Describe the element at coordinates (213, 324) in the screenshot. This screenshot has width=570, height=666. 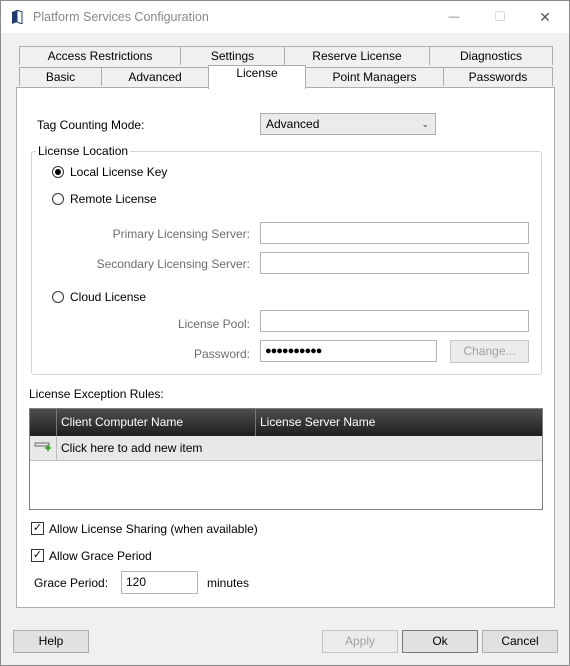
I see `license-pool-label: License Pool:` at that location.